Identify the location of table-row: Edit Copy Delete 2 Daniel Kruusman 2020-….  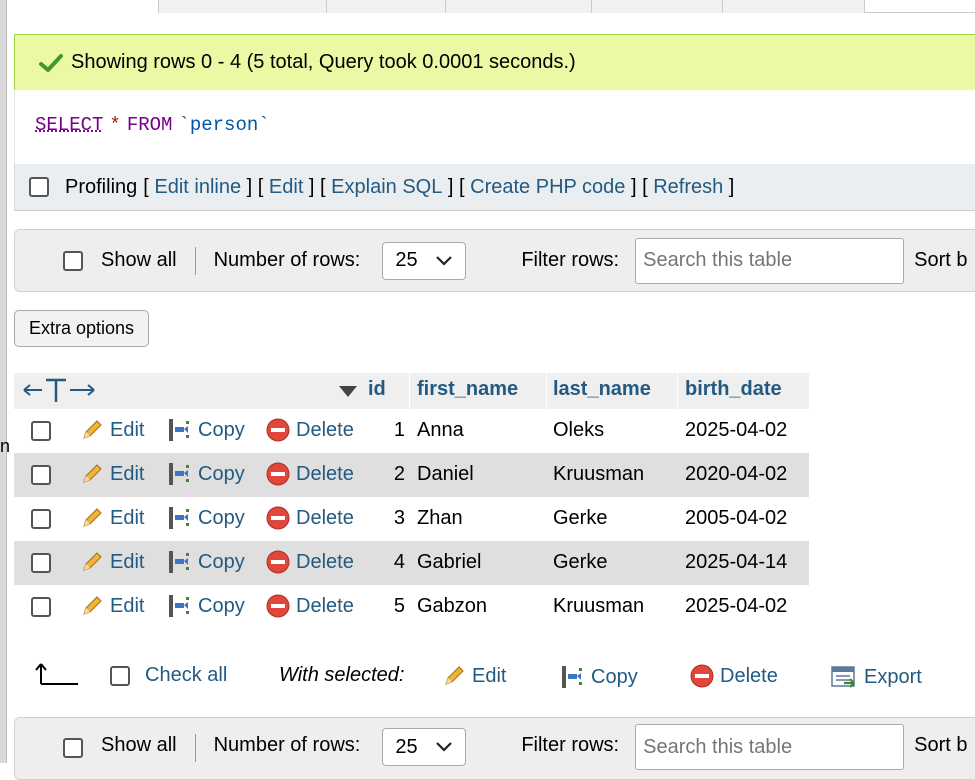
(411, 475).